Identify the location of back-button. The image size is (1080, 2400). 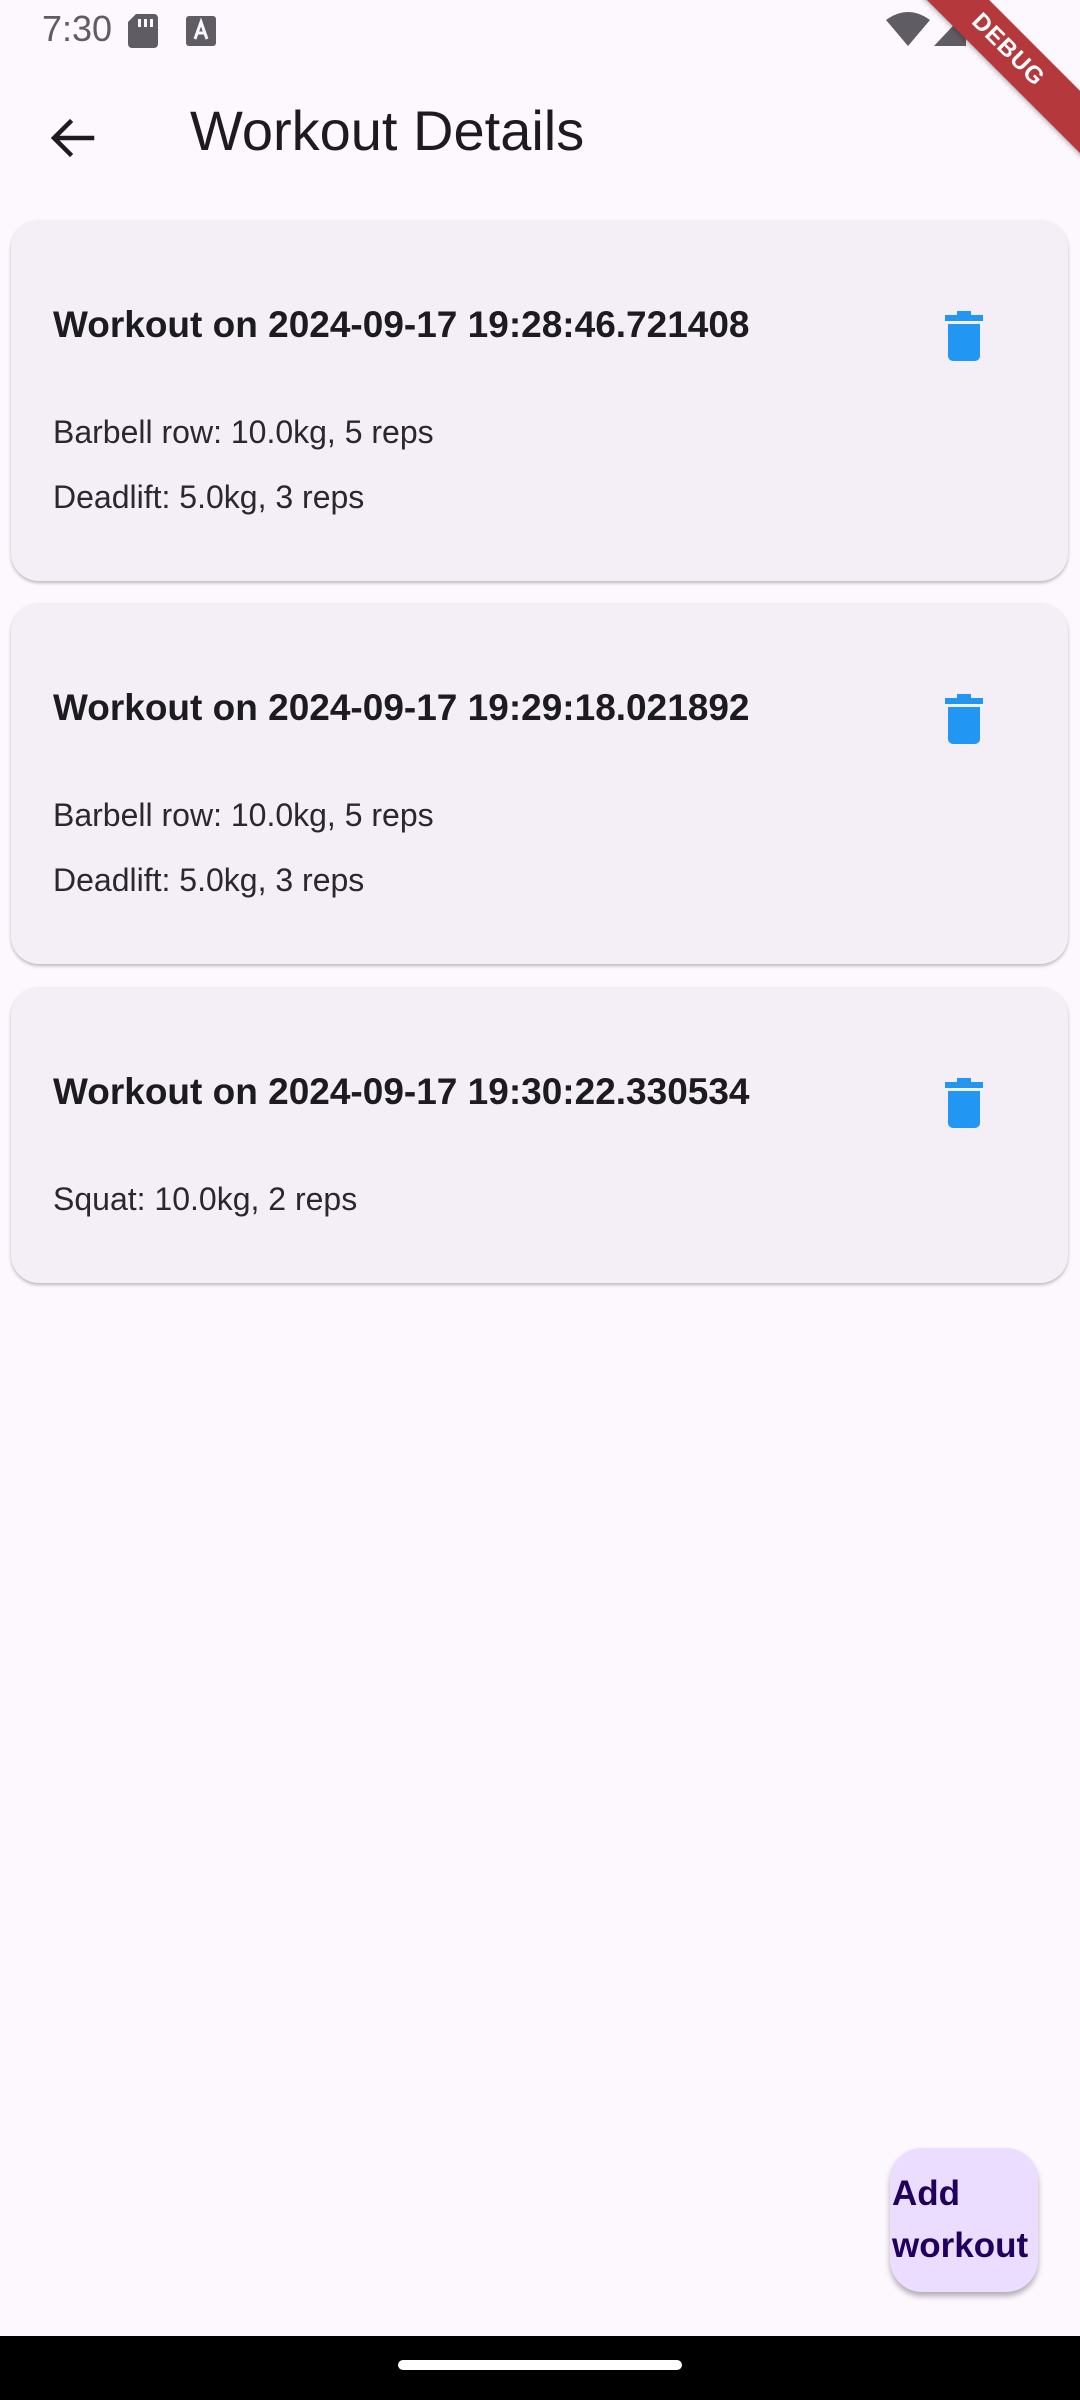
(72, 138).